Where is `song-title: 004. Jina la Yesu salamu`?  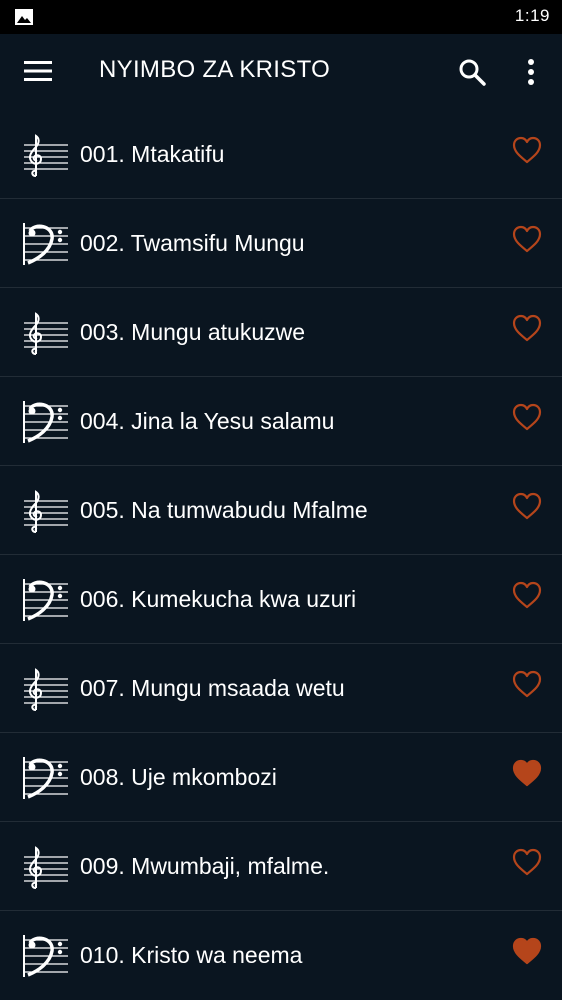
song-title: 004. Jina la Yesu salamu is located at coordinates (207, 421).